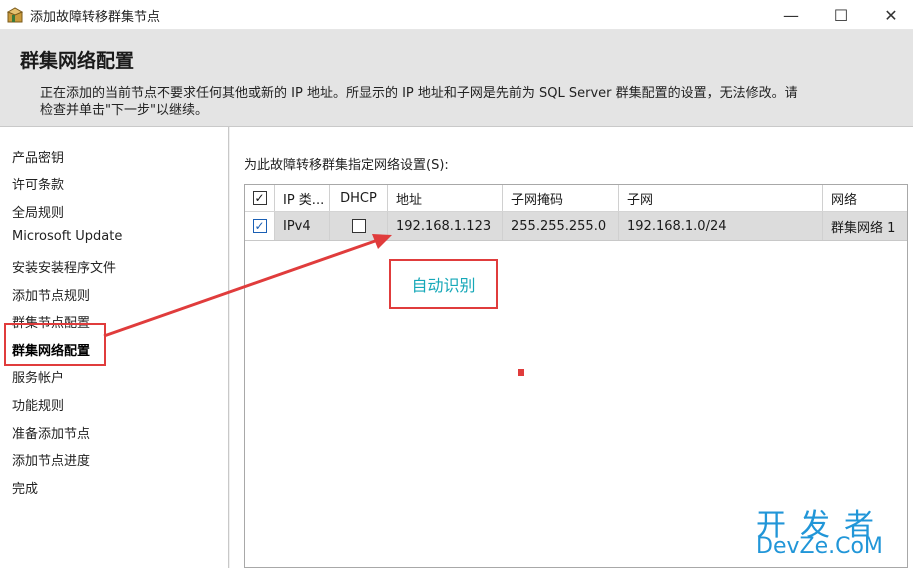  What do you see at coordinates (819, 546) in the screenshot?
I see `watermark-en: DevZe.CoM` at bounding box center [819, 546].